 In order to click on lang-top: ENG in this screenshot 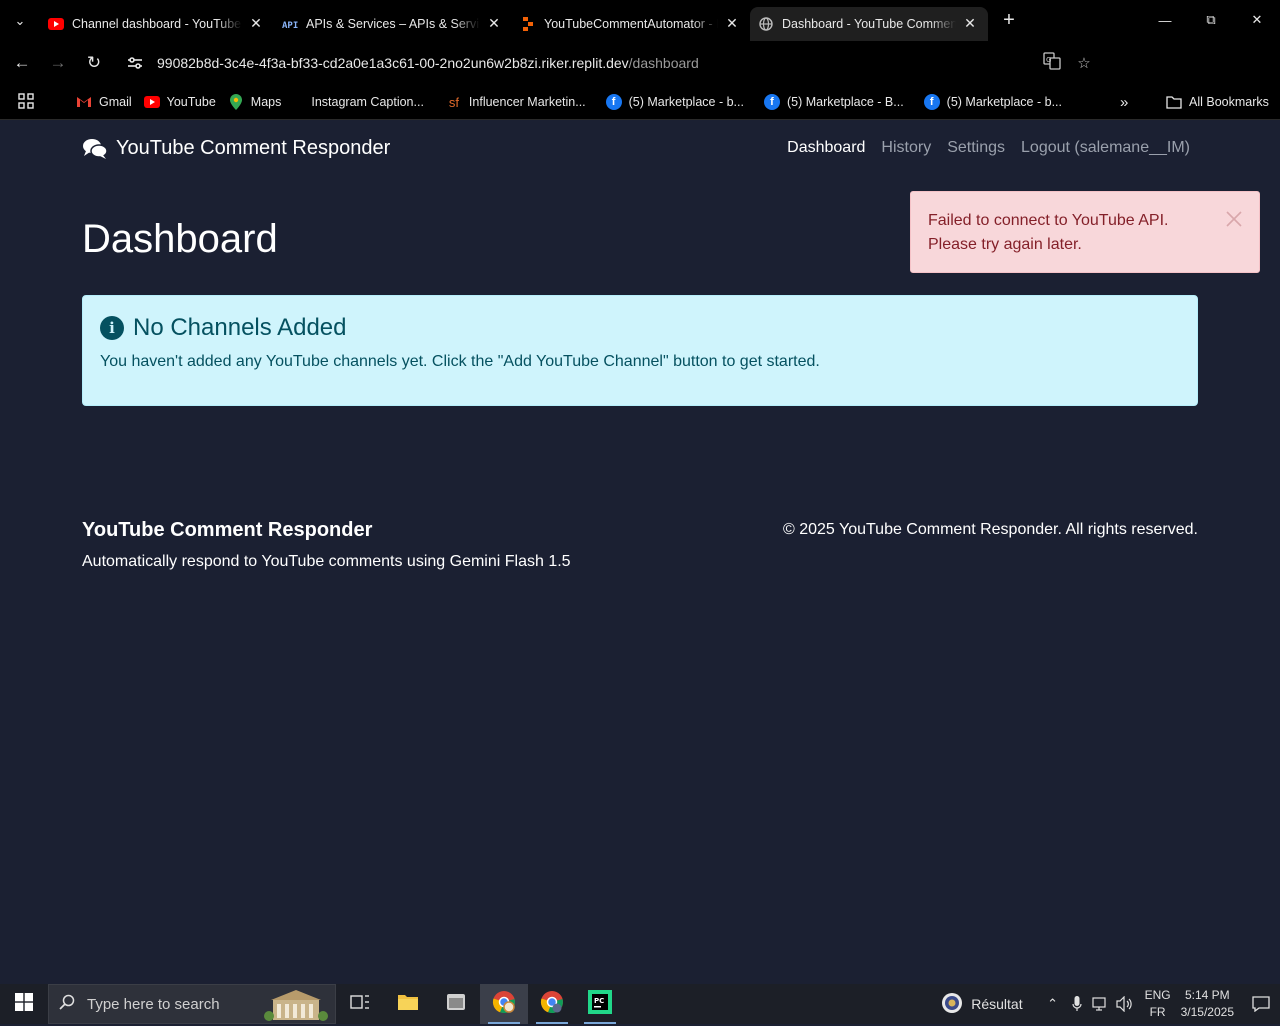, I will do `click(1157, 995)`.